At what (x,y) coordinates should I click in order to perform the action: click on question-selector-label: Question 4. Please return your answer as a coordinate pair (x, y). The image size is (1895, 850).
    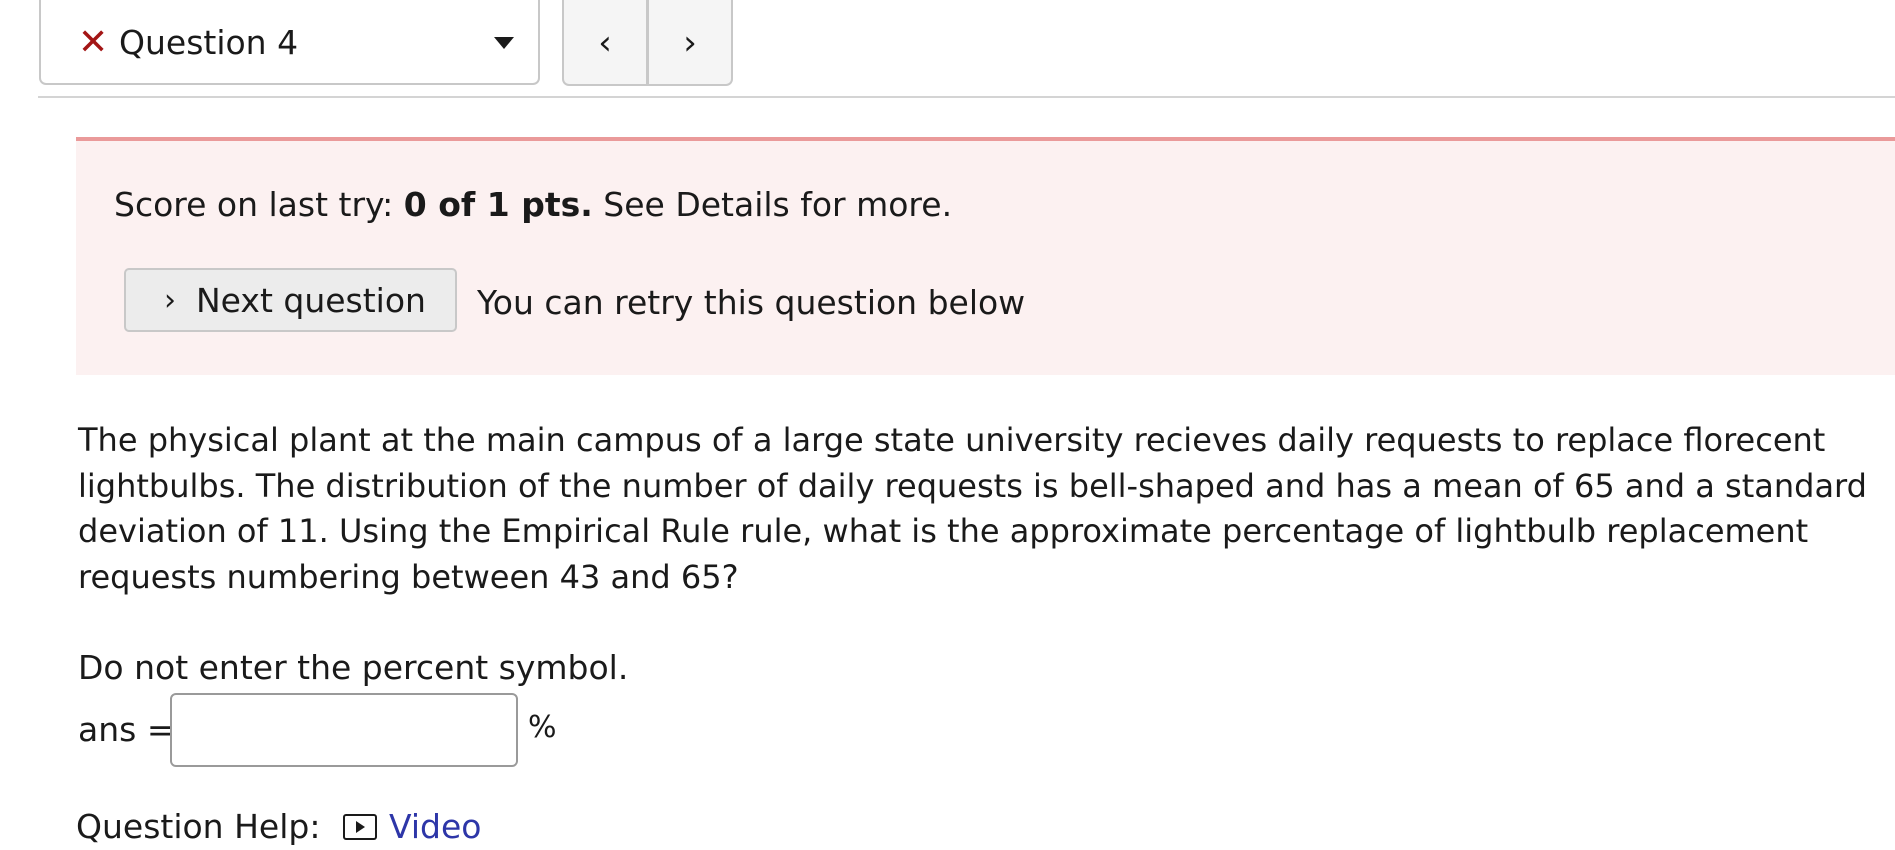
    Looking at the image, I should click on (209, 42).